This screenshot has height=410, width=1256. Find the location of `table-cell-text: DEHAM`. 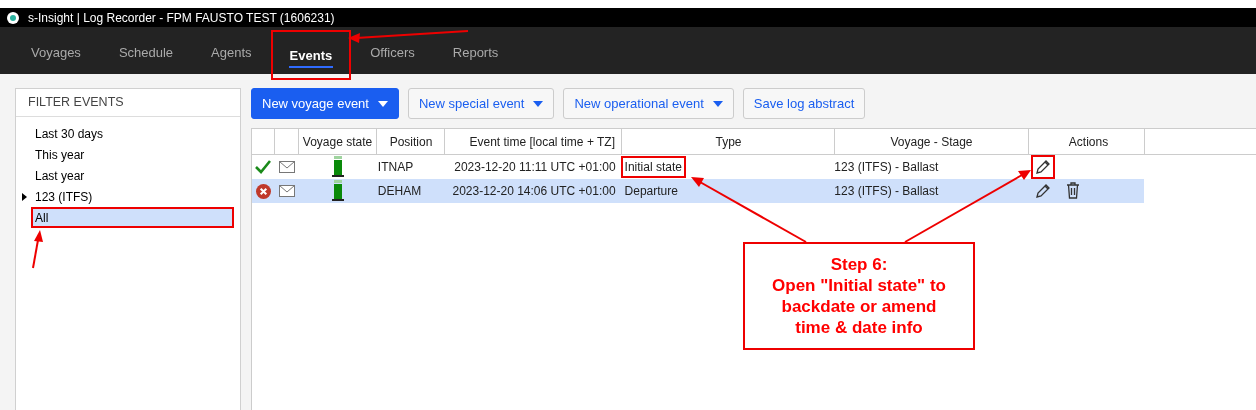

table-cell-text: DEHAM is located at coordinates (399, 191).